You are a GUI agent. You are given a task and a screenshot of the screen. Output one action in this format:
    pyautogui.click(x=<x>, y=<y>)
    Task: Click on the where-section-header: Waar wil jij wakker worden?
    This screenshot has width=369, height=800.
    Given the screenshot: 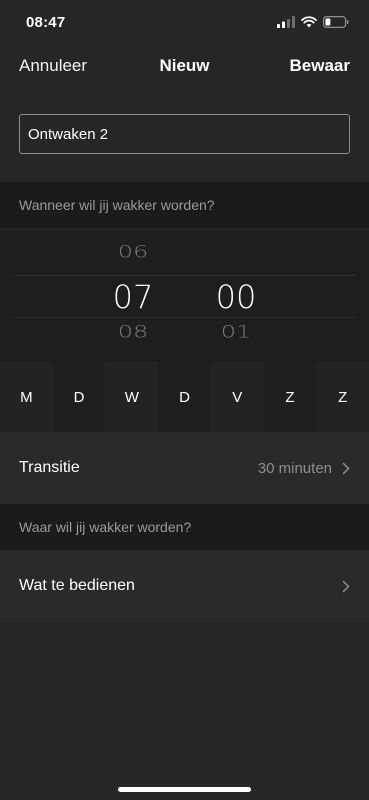 What is the action you would take?
    pyautogui.click(x=184, y=527)
    